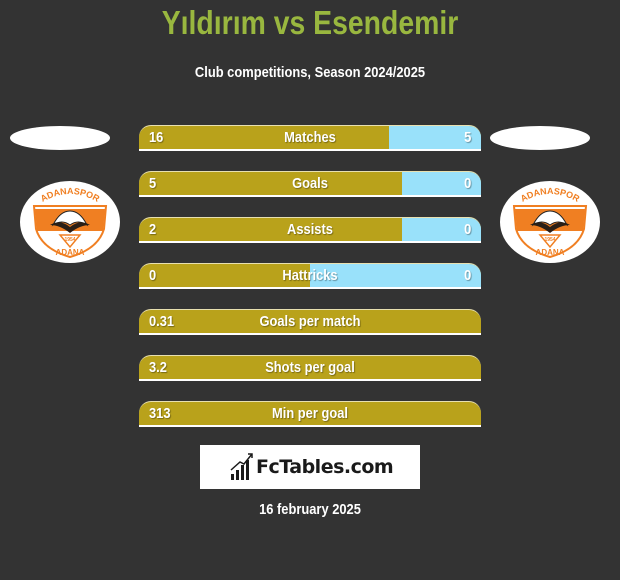 Image resolution: width=620 pixels, height=580 pixels. Describe the element at coordinates (310, 22) in the screenshot. I see `page-title: Yıldırım vs Esendemir` at that location.